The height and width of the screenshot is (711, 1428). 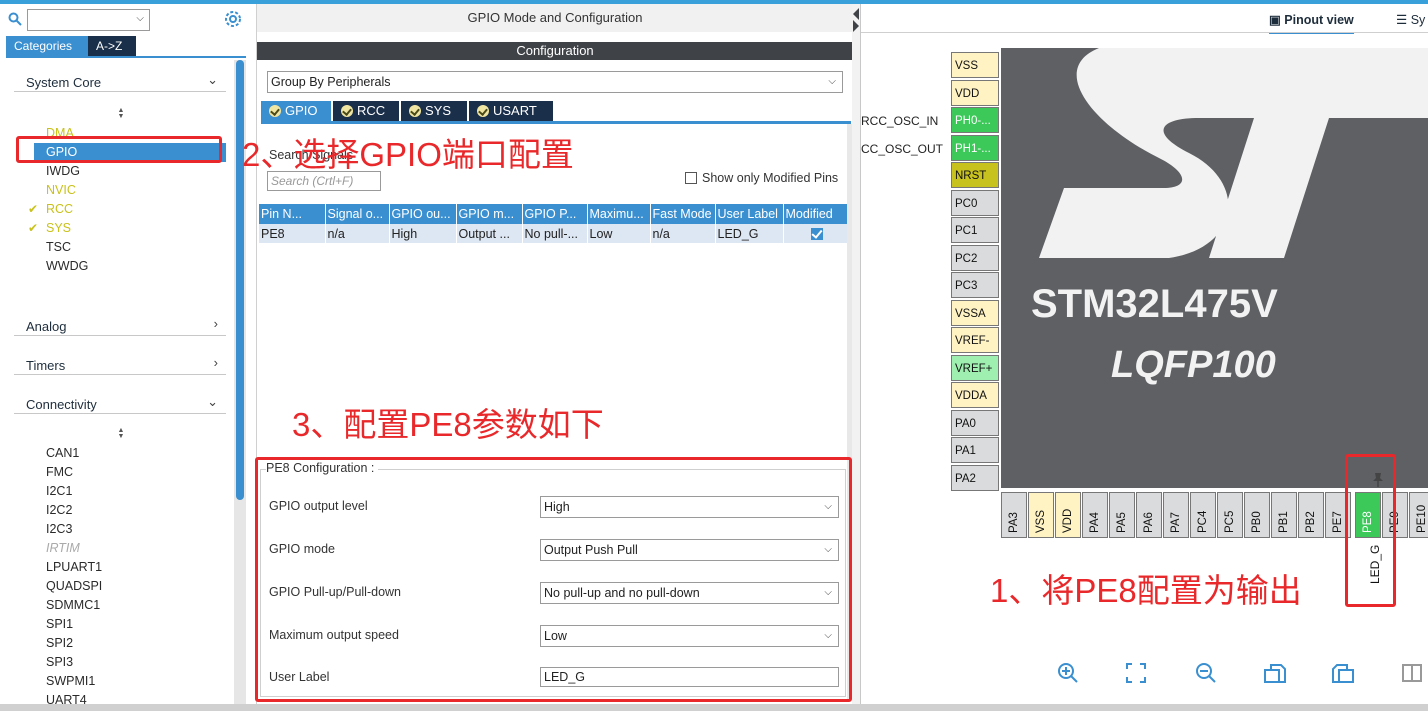 I want to click on checkbox, so click(x=691, y=178).